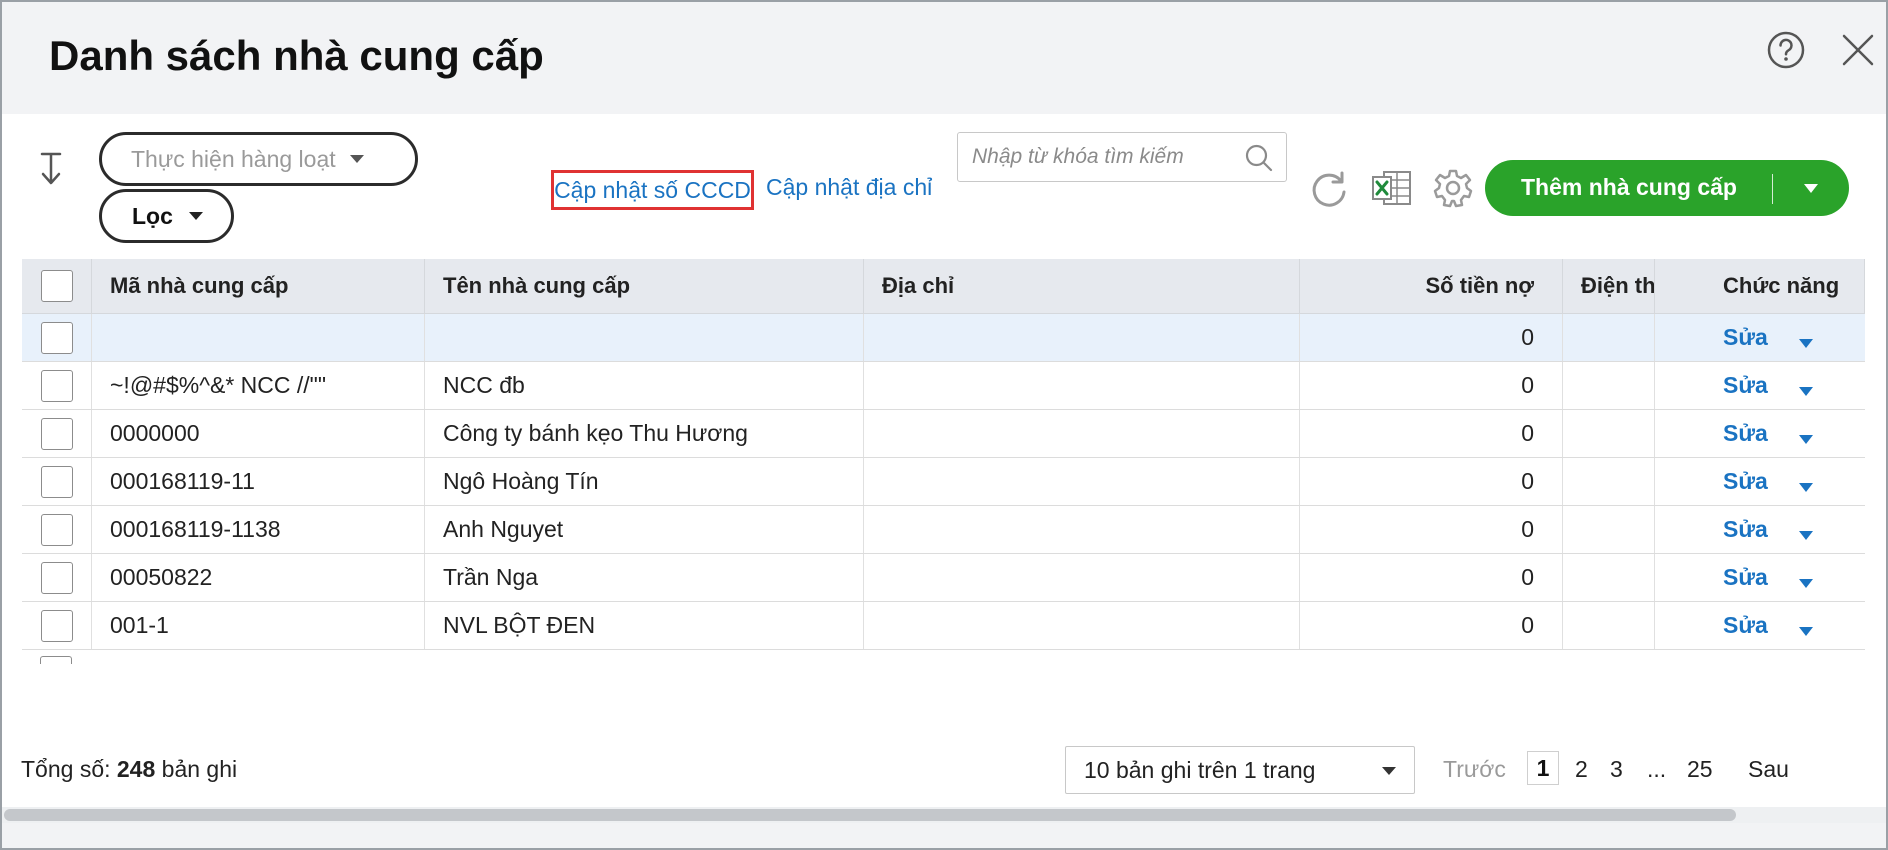 The height and width of the screenshot is (850, 1888). I want to click on column-header-phone: Điện th, so click(1609, 286).